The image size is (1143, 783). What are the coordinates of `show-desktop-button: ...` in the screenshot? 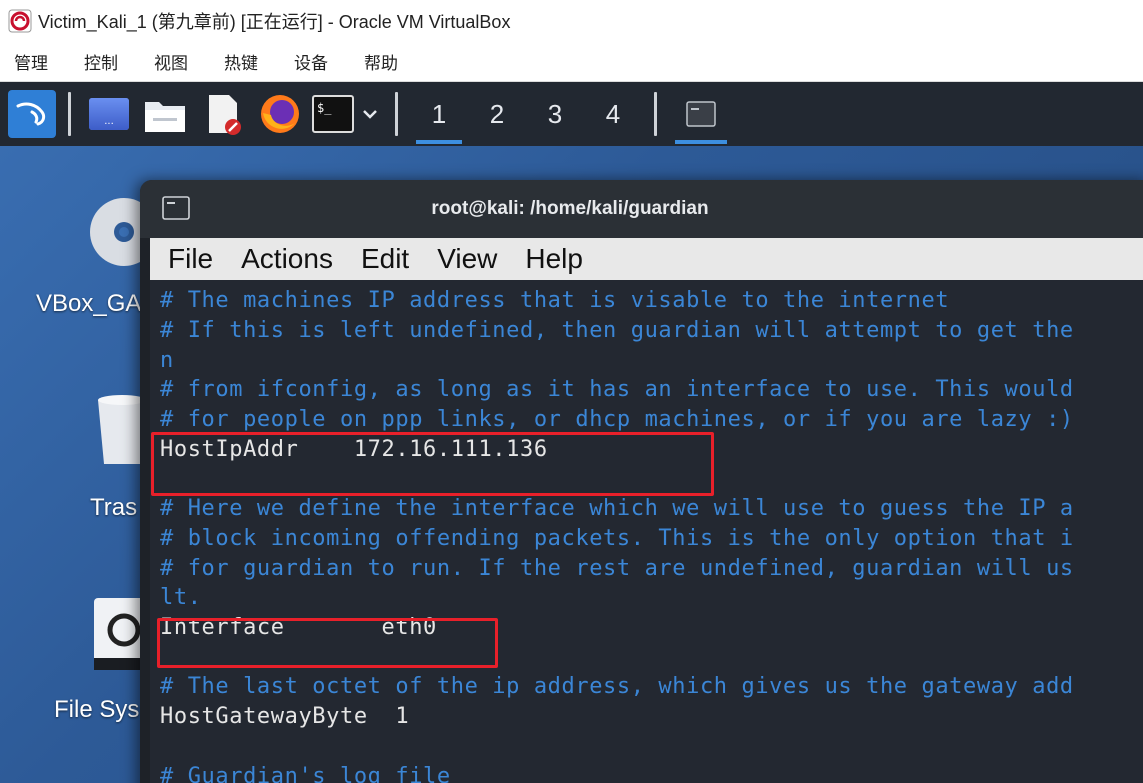 It's located at (109, 114).